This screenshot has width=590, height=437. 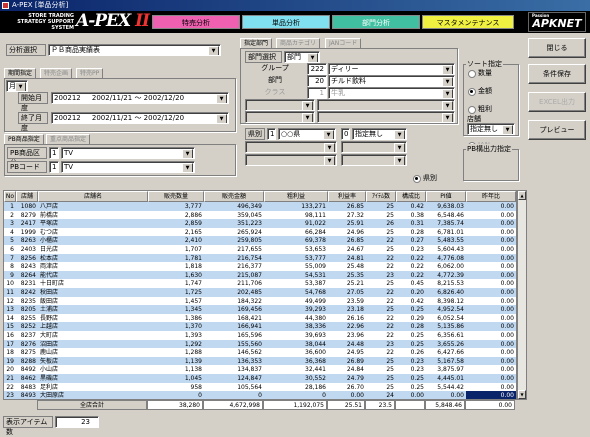 I want to click on status-bar: 表示アイテム数 23, so click(x=295, y=425).